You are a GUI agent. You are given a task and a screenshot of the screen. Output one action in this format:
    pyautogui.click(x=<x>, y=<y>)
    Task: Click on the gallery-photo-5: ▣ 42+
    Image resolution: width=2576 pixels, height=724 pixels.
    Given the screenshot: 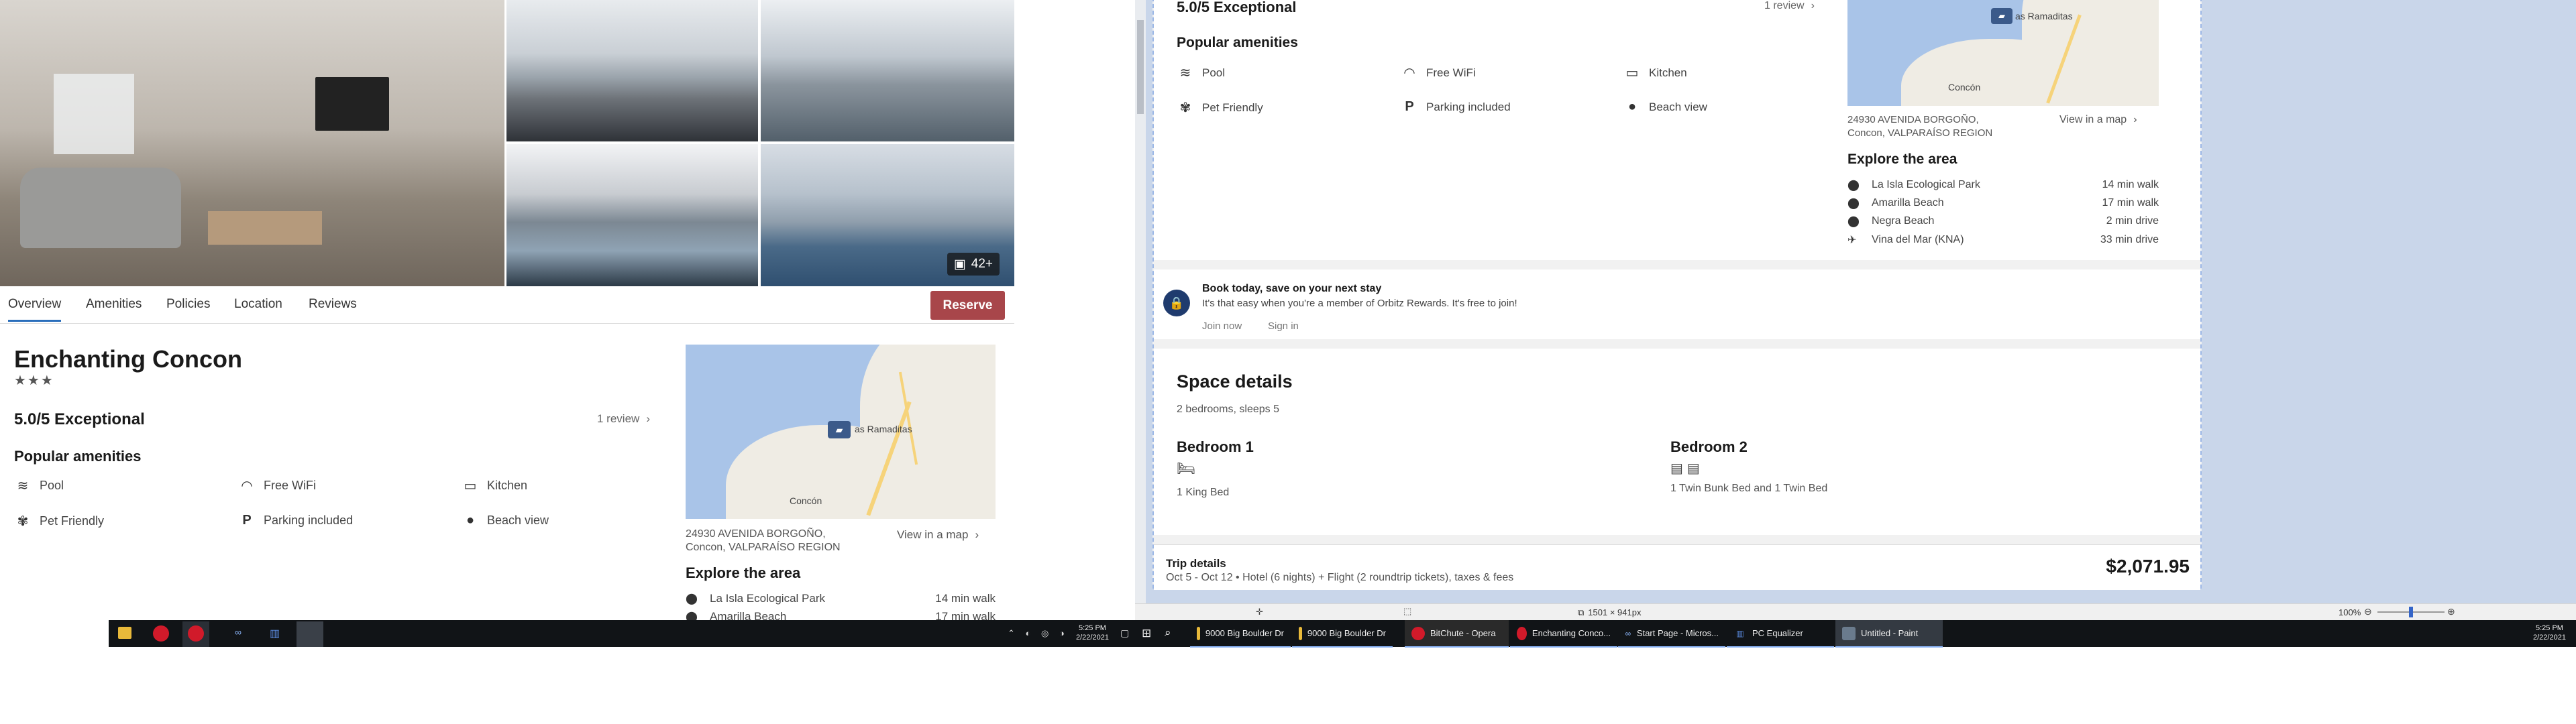 What is the action you would take?
    pyautogui.click(x=887, y=215)
    